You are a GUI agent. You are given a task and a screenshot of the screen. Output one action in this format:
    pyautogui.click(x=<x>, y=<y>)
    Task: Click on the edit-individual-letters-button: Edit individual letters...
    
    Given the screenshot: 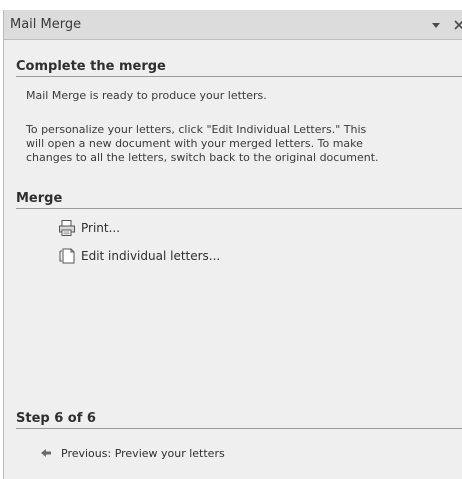 What is the action you would take?
    pyautogui.click(x=139, y=256)
    